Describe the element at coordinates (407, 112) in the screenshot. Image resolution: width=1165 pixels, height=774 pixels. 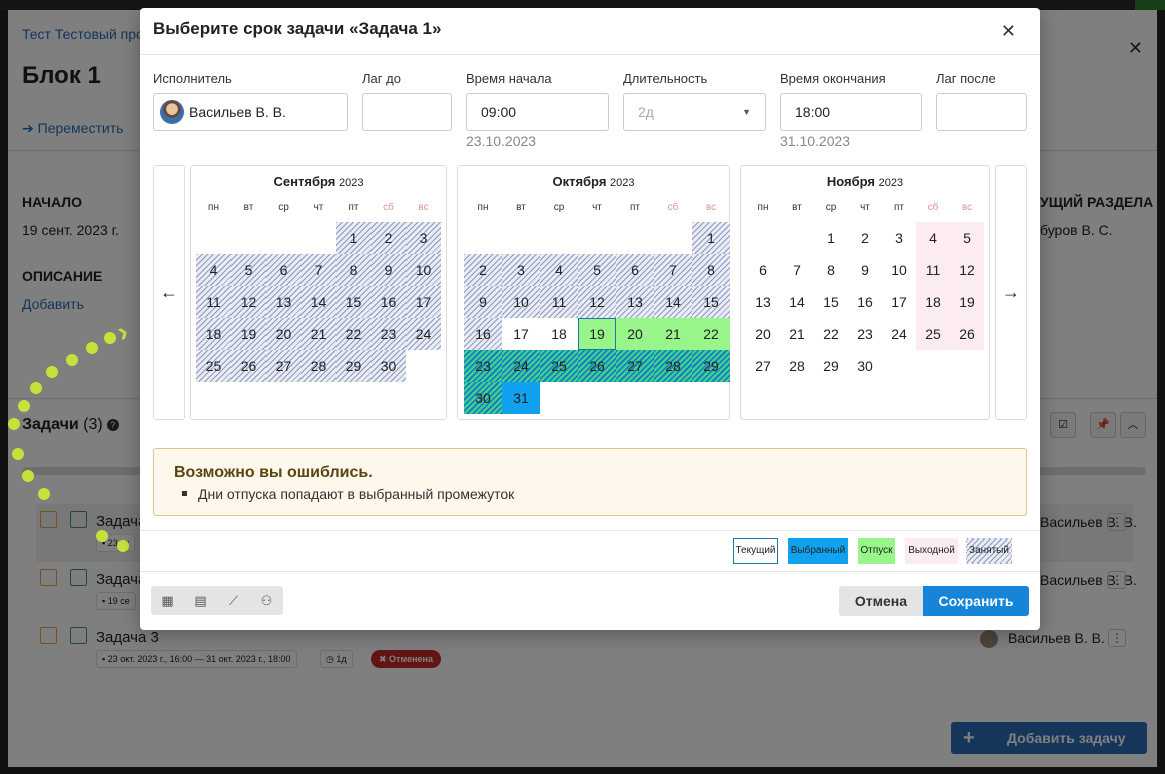
I see `lag-before-input` at that location.